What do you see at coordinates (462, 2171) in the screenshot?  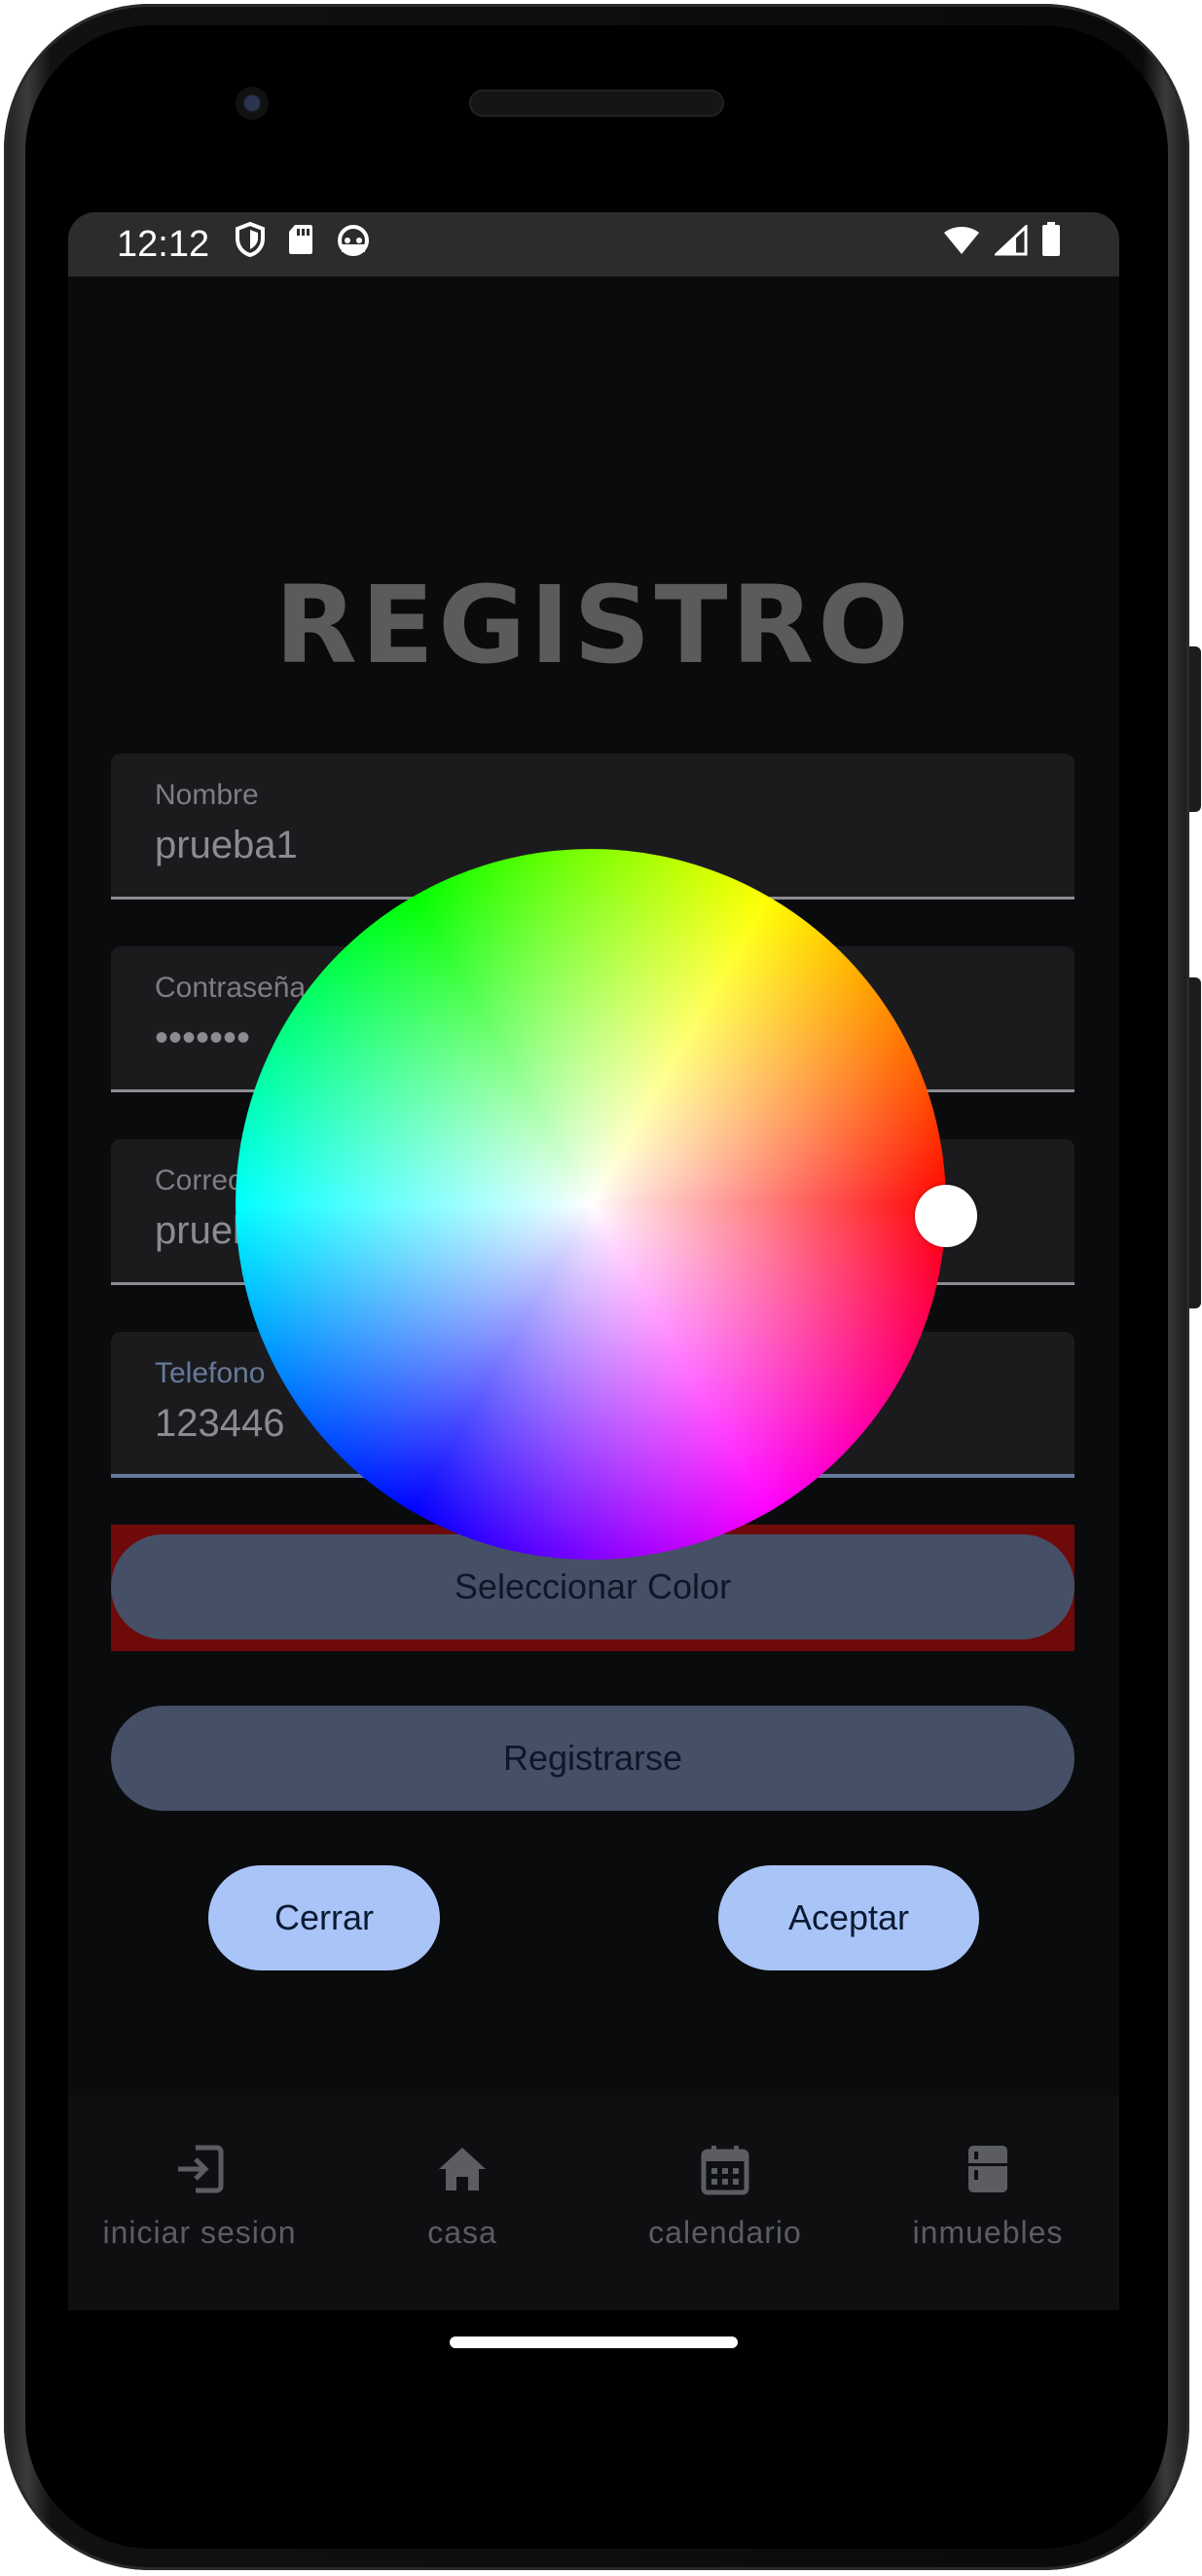 I see `home-icon` at bounding box center [462, 2171].